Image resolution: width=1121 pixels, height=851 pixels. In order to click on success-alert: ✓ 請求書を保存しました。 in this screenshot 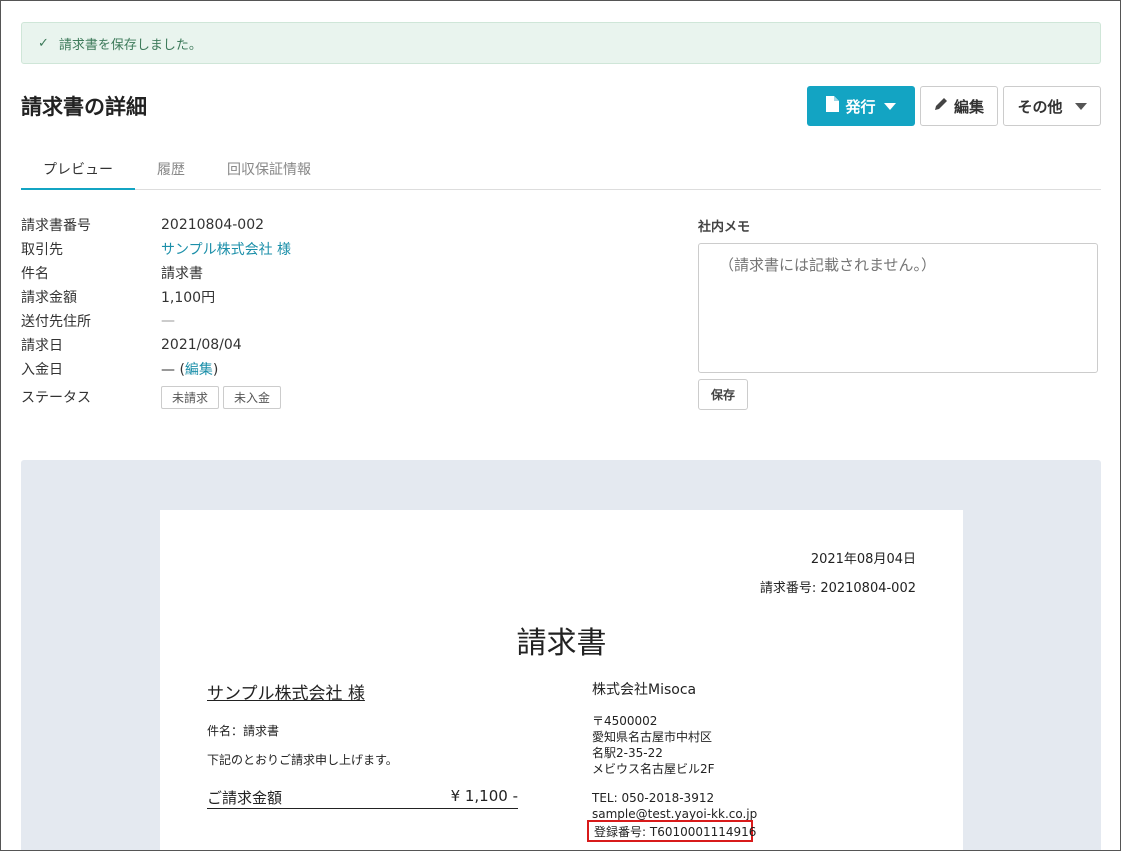, I will do `click(561, 43)`.